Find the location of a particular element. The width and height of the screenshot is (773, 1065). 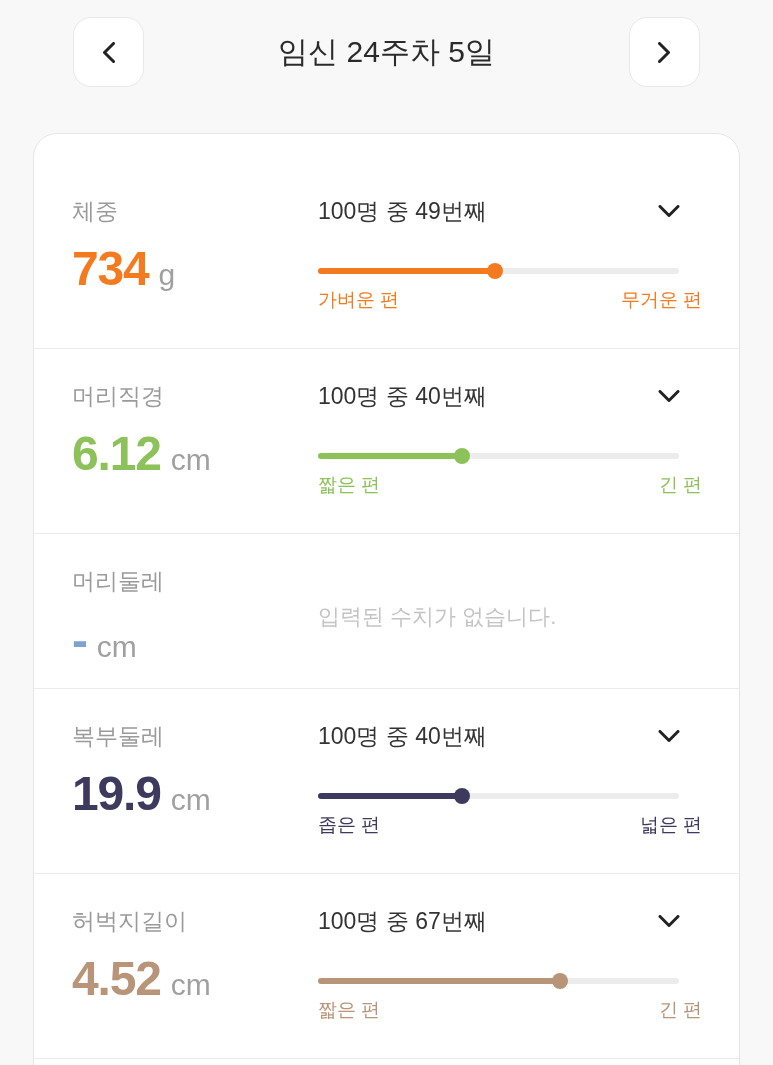

scale-high-label: 무거운 편 is located at coordinates (661, 300).